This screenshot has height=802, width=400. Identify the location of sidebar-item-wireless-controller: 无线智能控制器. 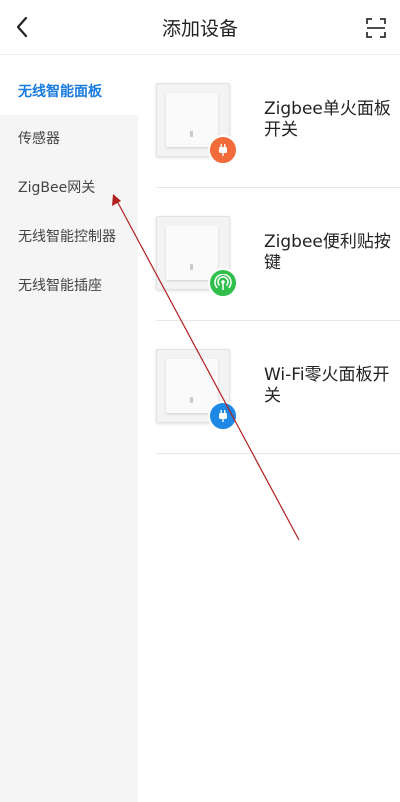
(69, 237).